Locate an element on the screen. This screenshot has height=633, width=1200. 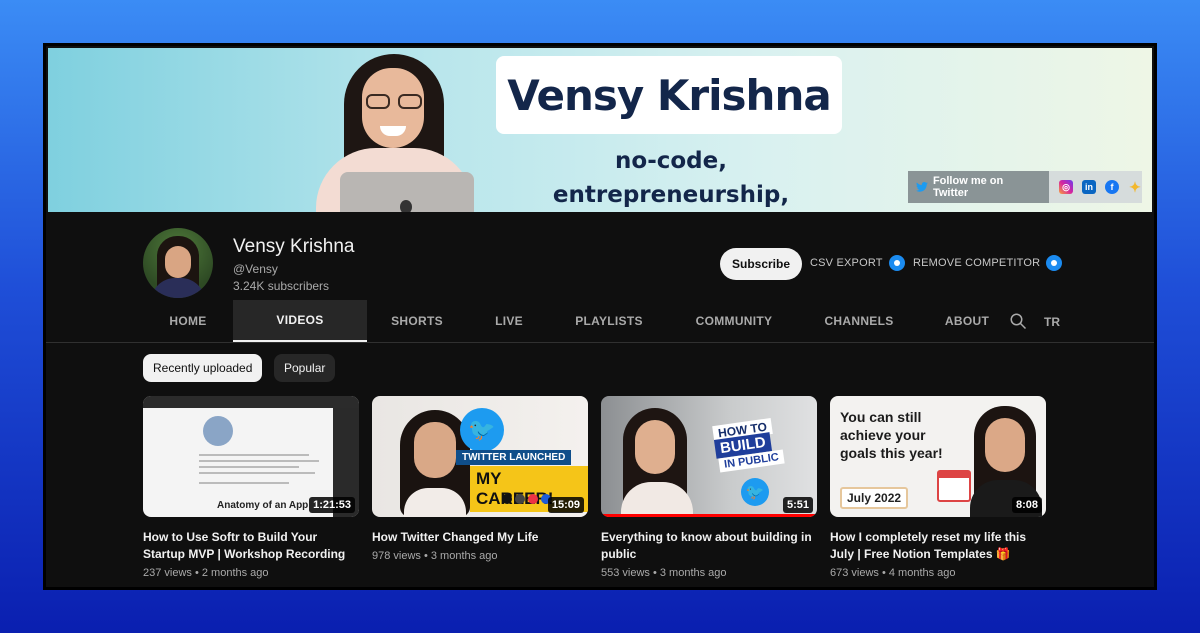
linkedin-icon: in is located at coordinates (1089, 187).